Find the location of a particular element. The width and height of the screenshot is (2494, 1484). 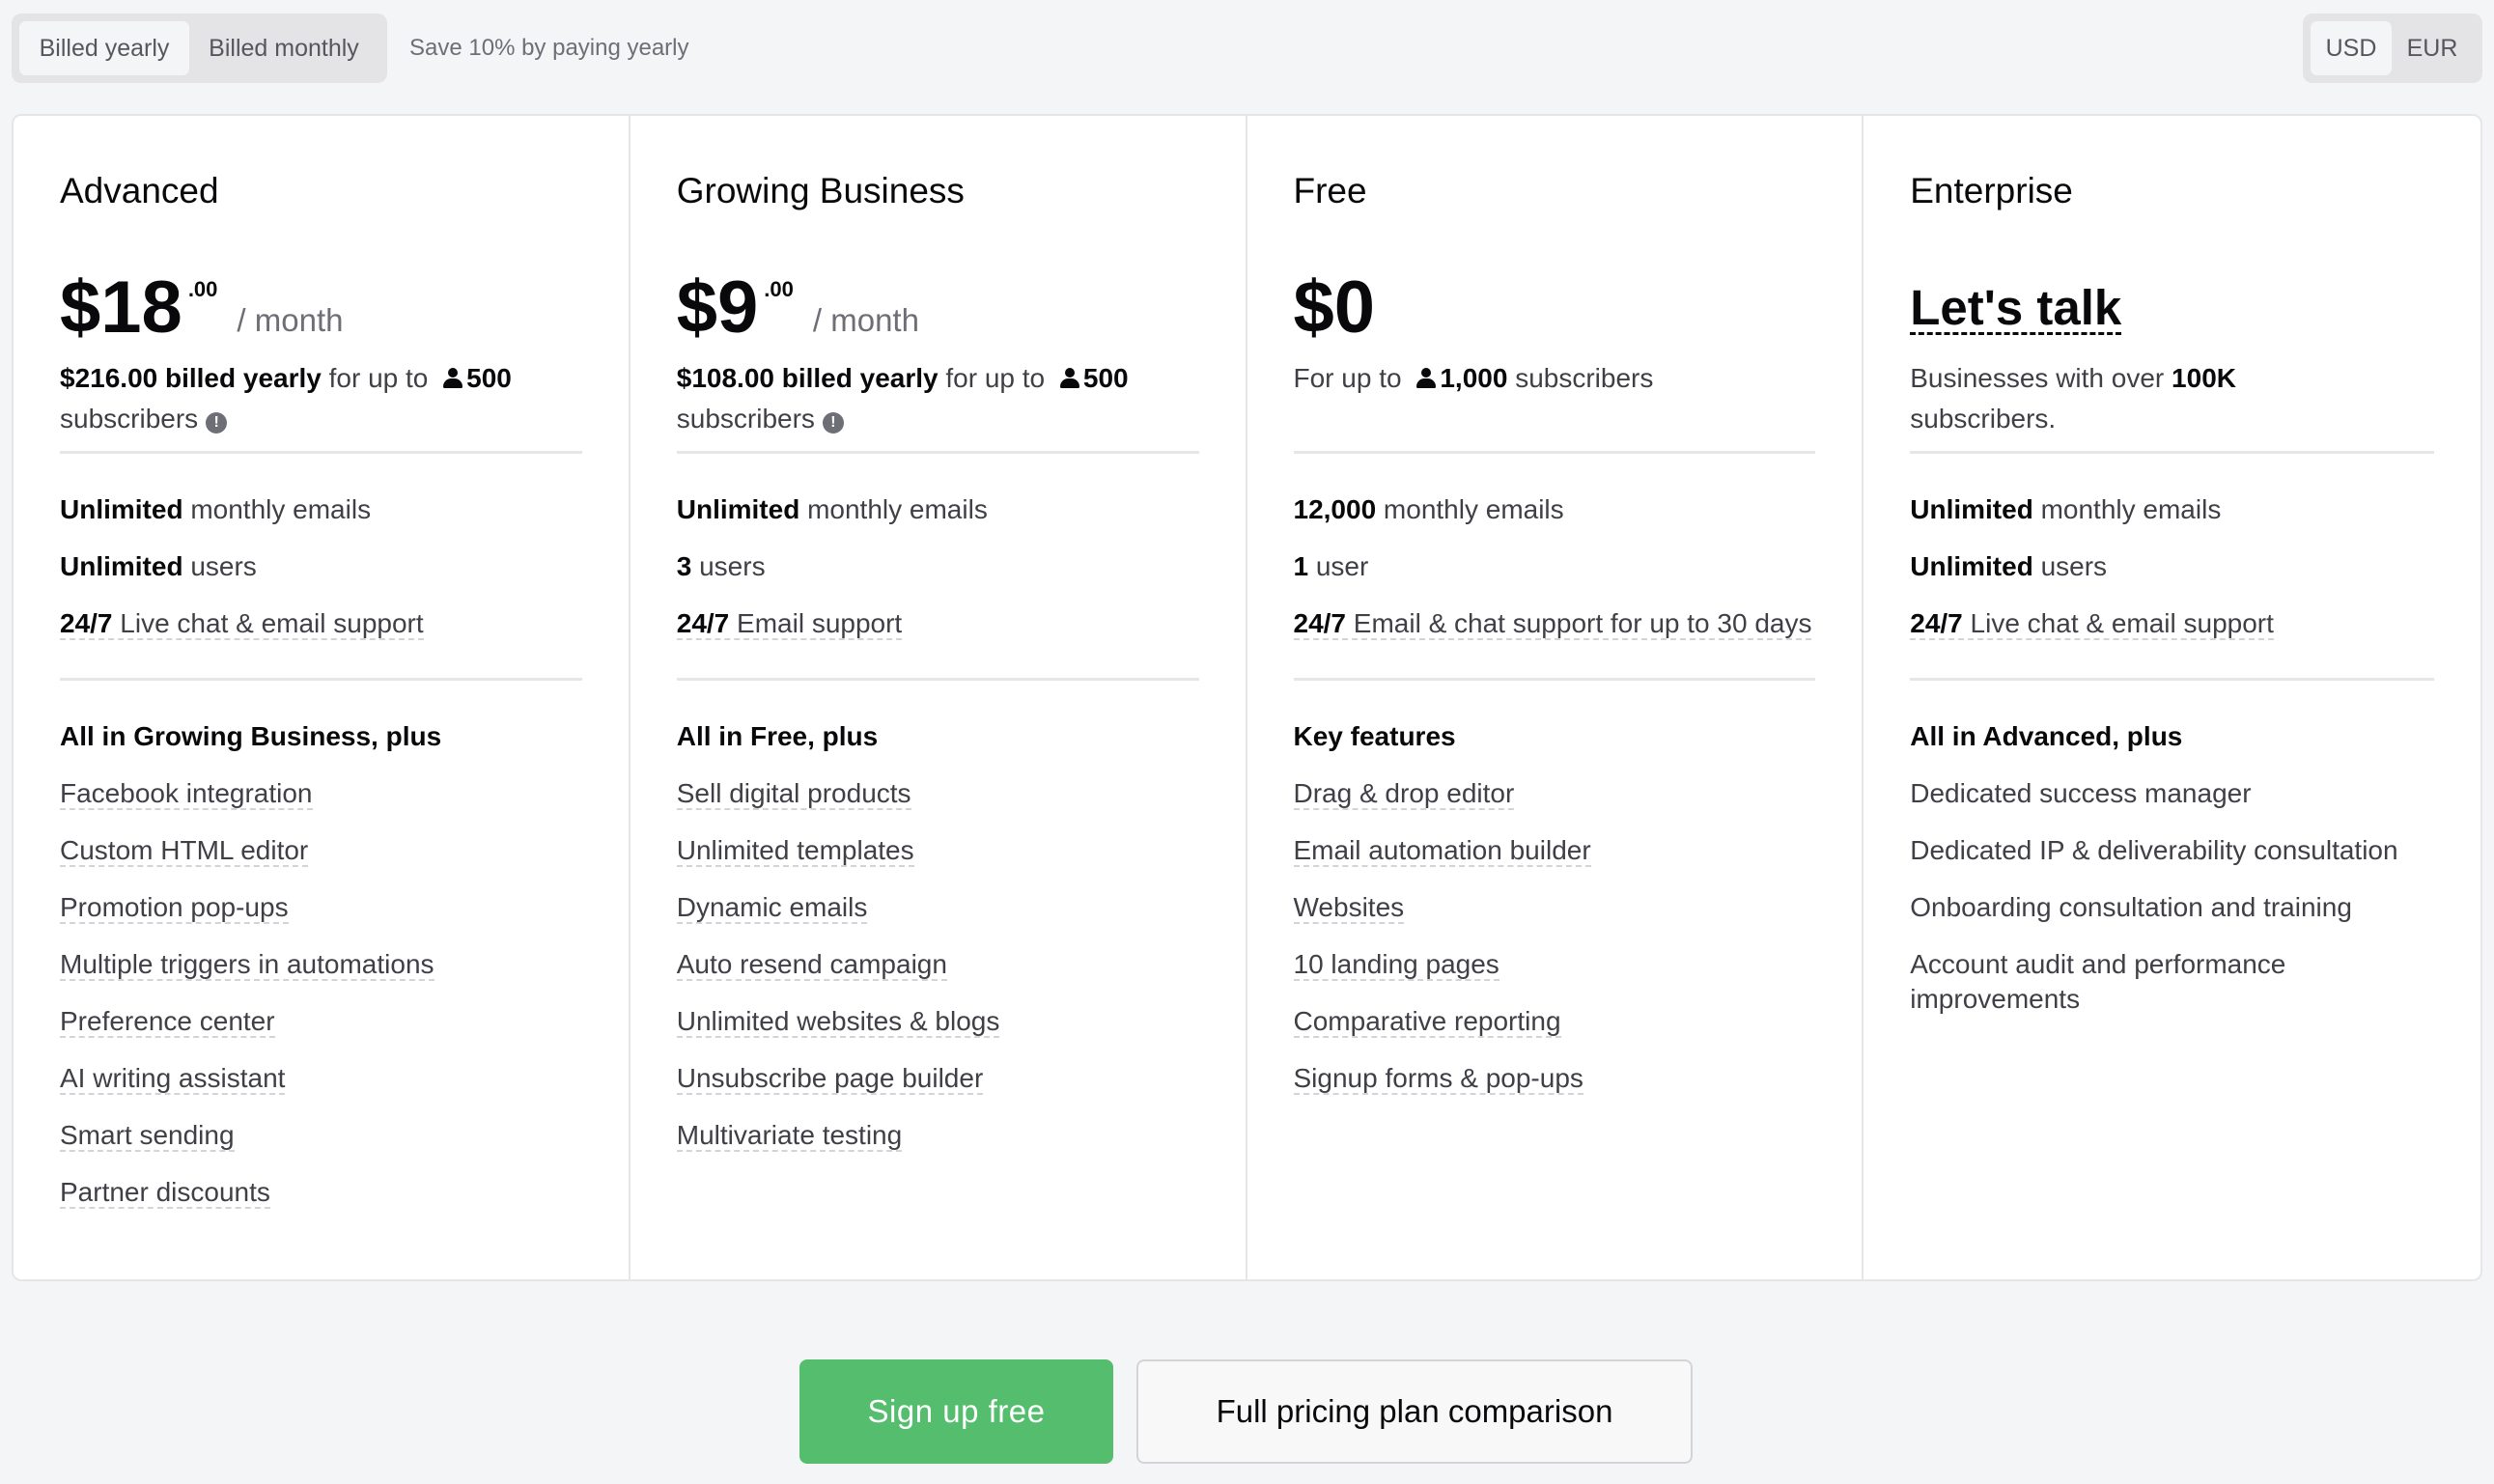

save-note: Save 10% by paying yearly is located at coordinates (549, 48).